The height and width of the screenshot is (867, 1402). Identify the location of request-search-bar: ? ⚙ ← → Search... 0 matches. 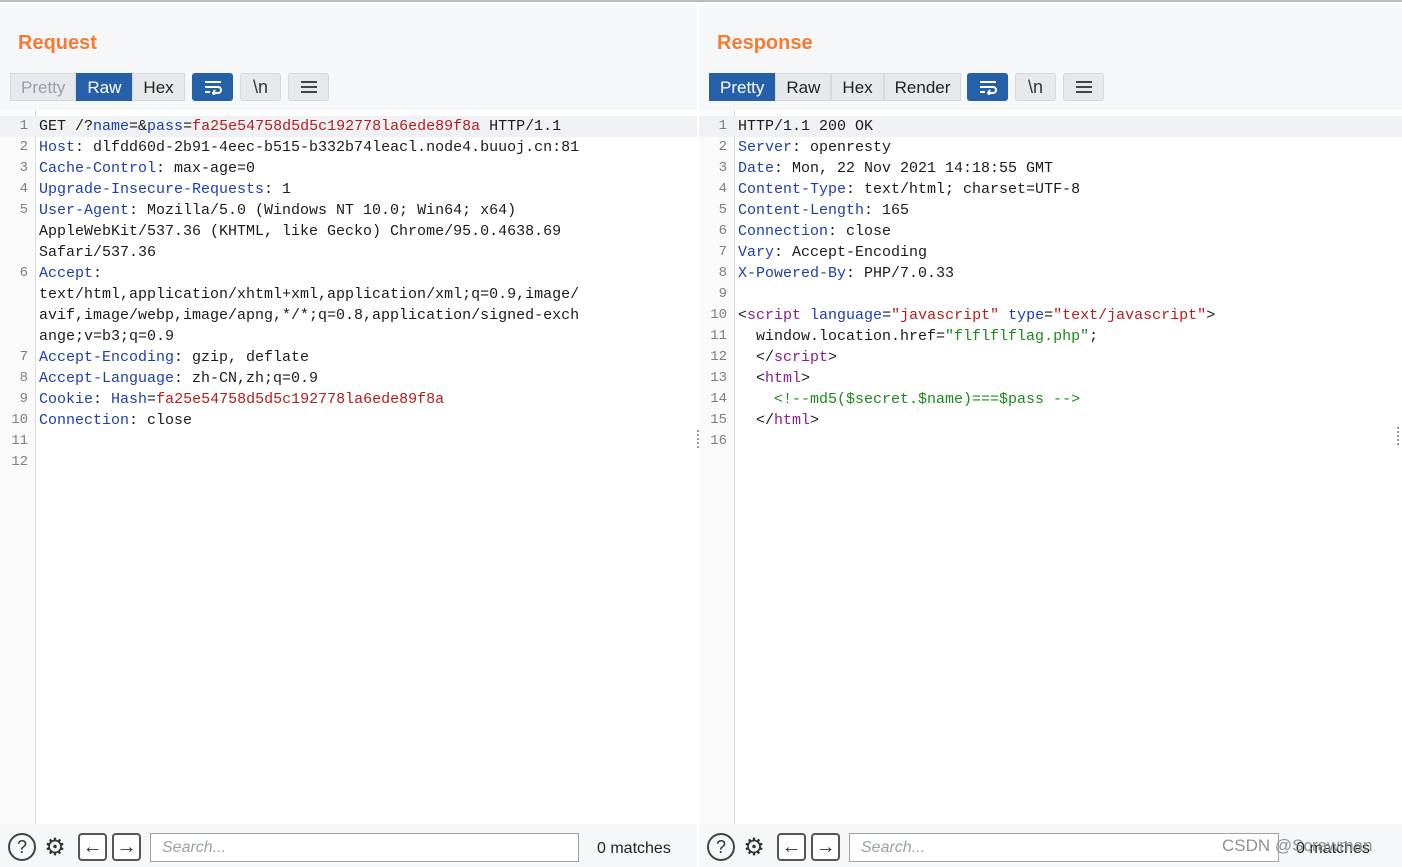
(348, 845).